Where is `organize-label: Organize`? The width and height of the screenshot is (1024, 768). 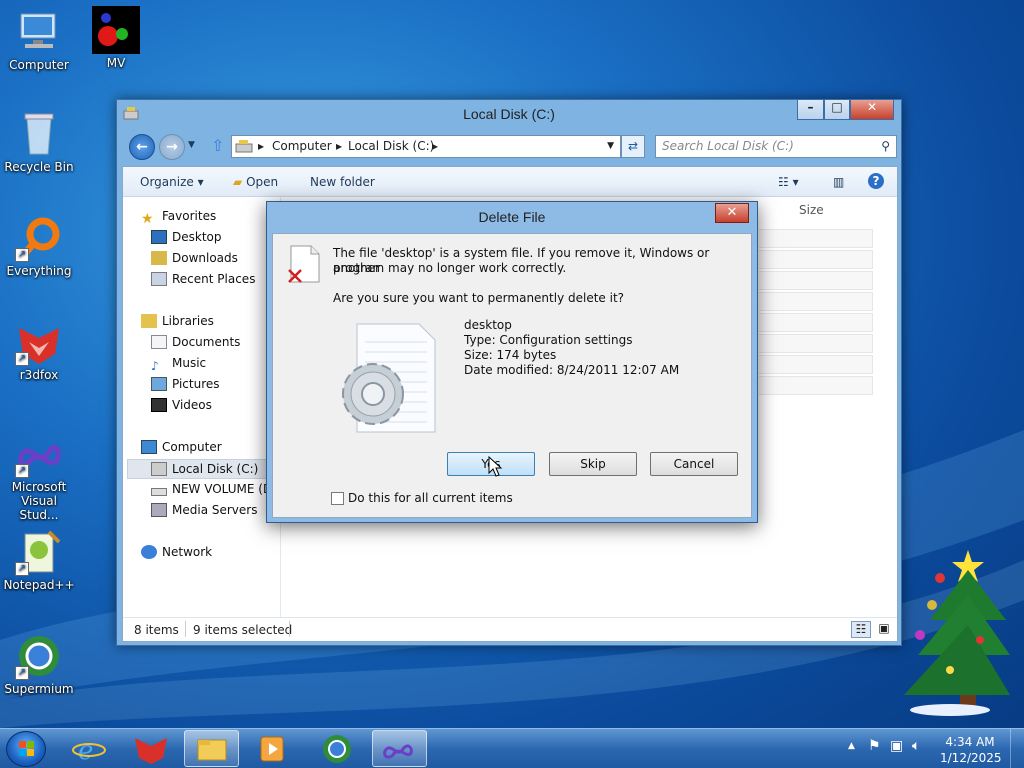
organize-label: Organize is located at coordinates (167, 182).